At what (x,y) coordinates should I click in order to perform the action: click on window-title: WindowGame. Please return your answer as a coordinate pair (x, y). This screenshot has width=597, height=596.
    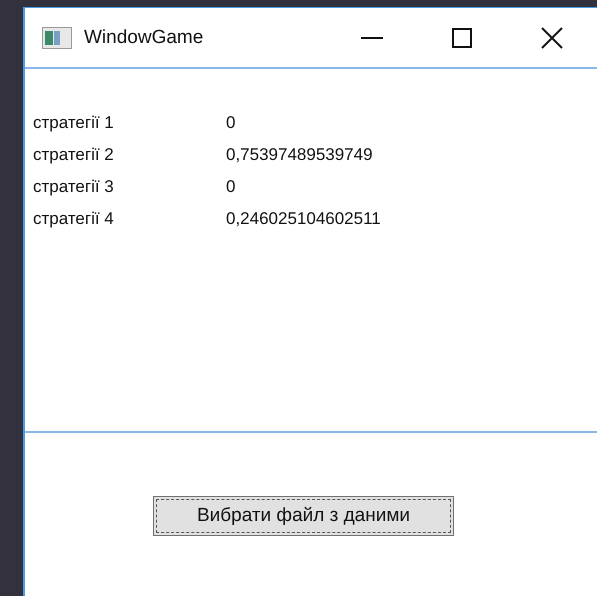
    Looking at the image, I should click on (144, 37).